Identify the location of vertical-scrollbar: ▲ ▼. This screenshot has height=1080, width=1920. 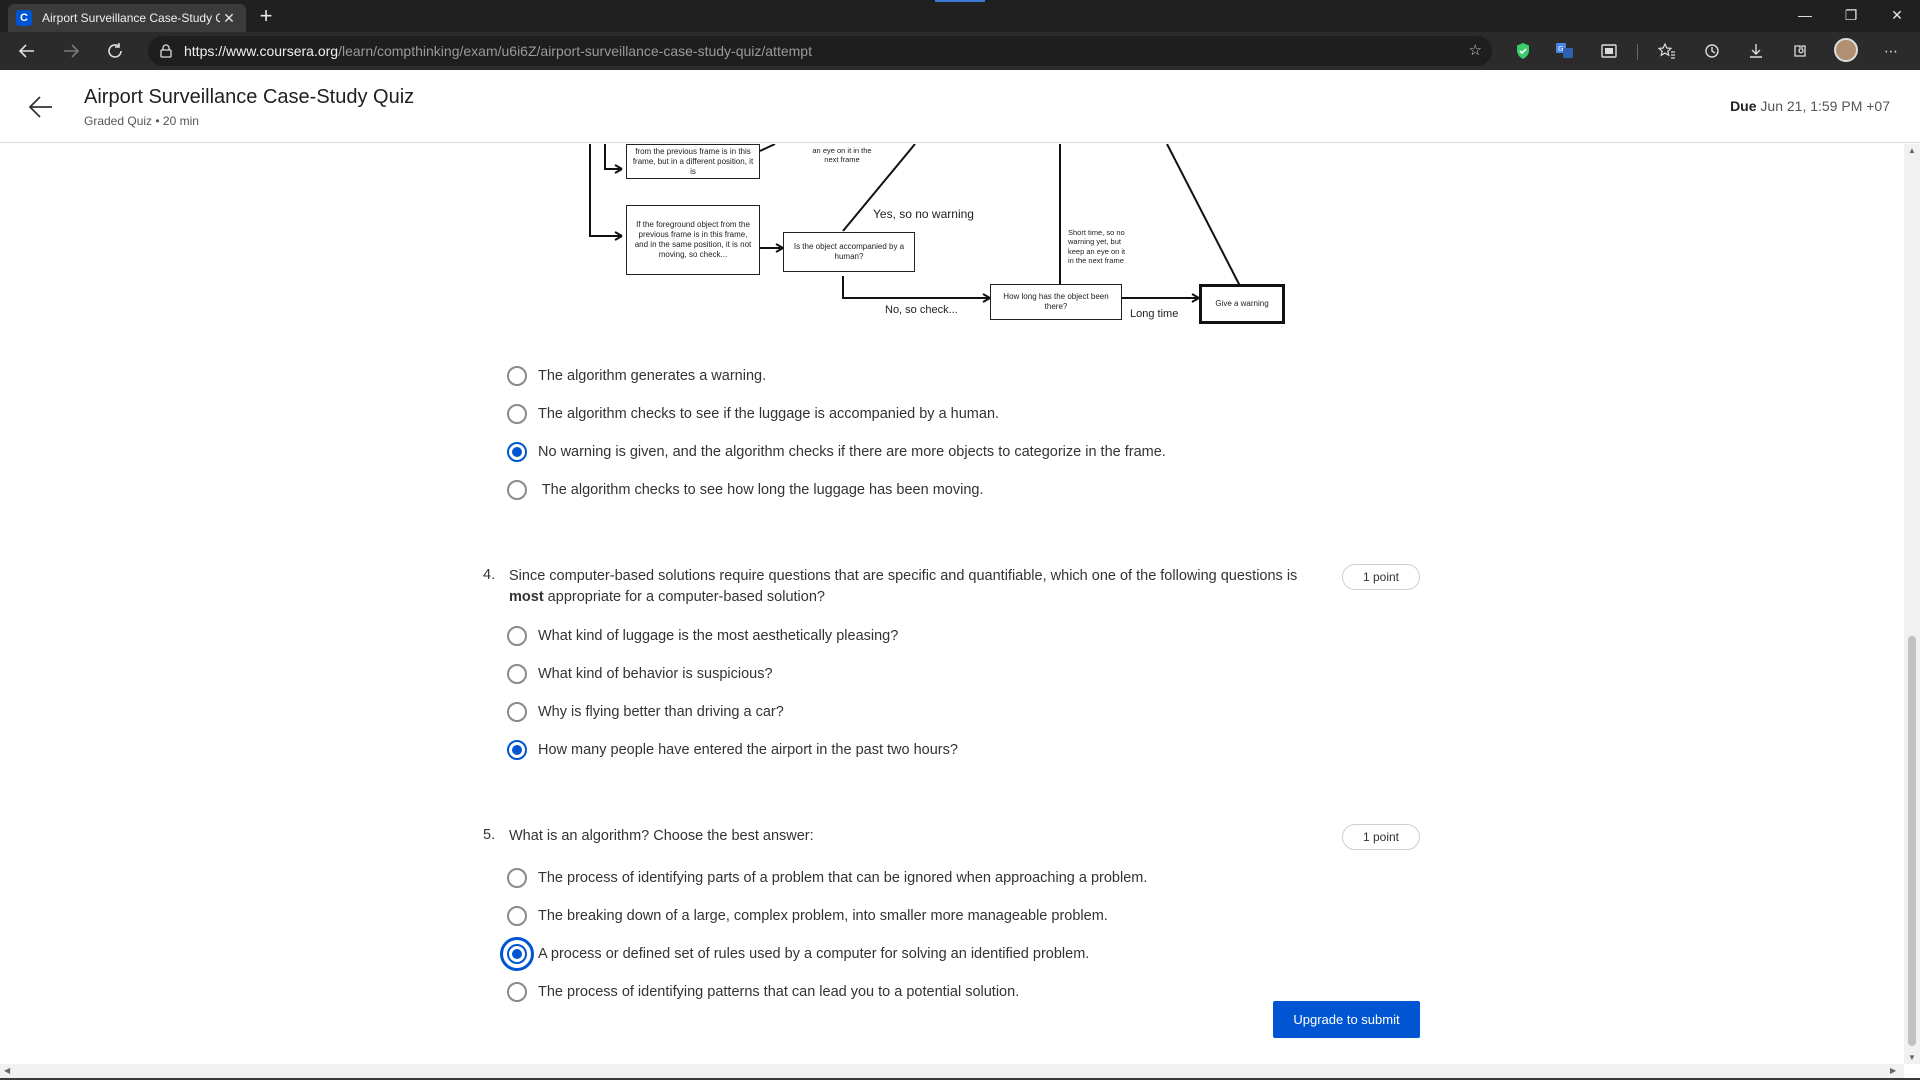
(1912, 604).